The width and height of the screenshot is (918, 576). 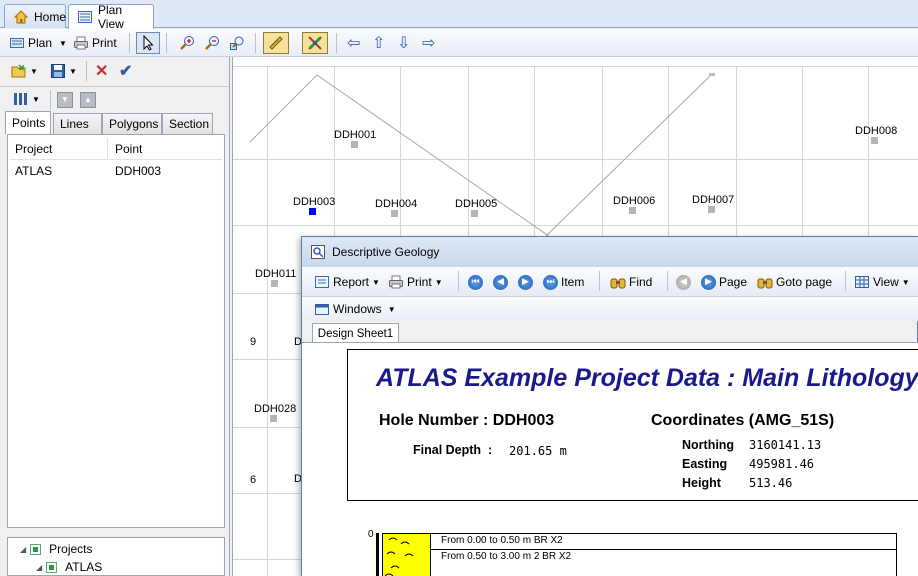 What do you see at coordinates (52, 567) in the screenshot?
I see `checkbox-atlas` at bounding box center [52, 567].